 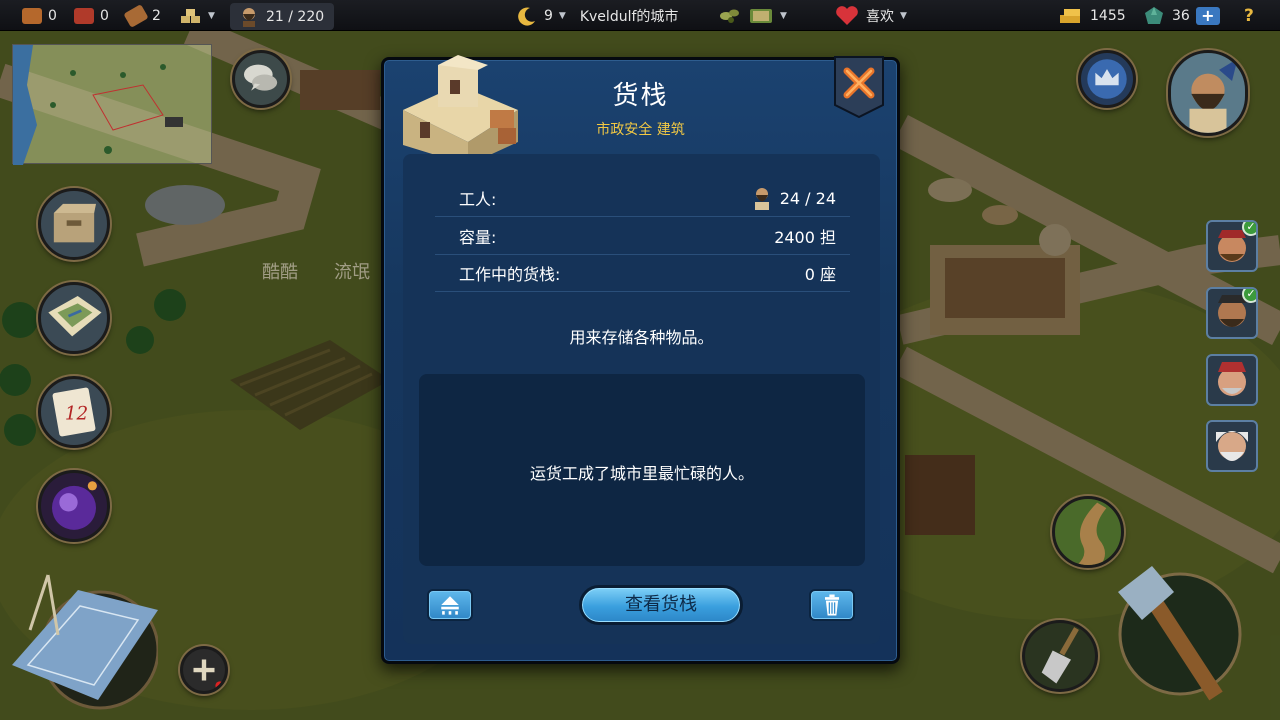 I want to click on chat-button, so click(x=261, y=79).